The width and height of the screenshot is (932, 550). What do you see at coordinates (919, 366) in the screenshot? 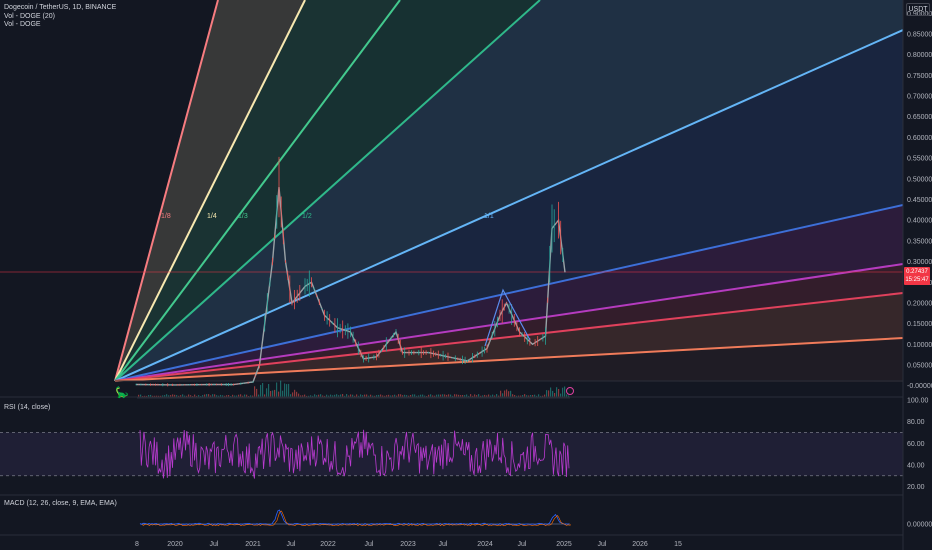
I see `price-tick: 0.05000` at bounding box center [919, 366].